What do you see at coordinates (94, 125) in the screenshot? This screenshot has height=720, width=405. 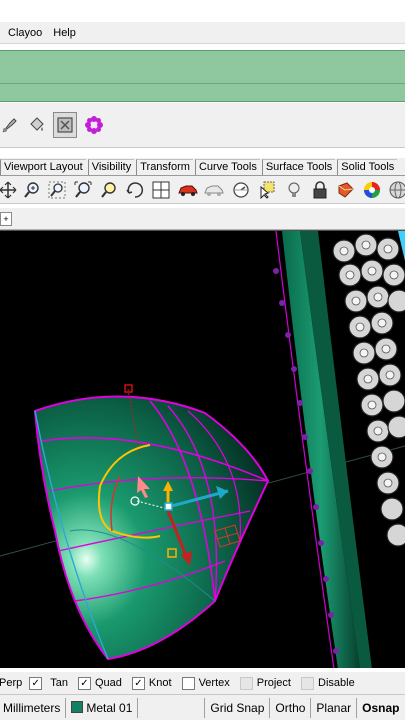 I see `gear-flower-icon` at bounding box center [94, 125].